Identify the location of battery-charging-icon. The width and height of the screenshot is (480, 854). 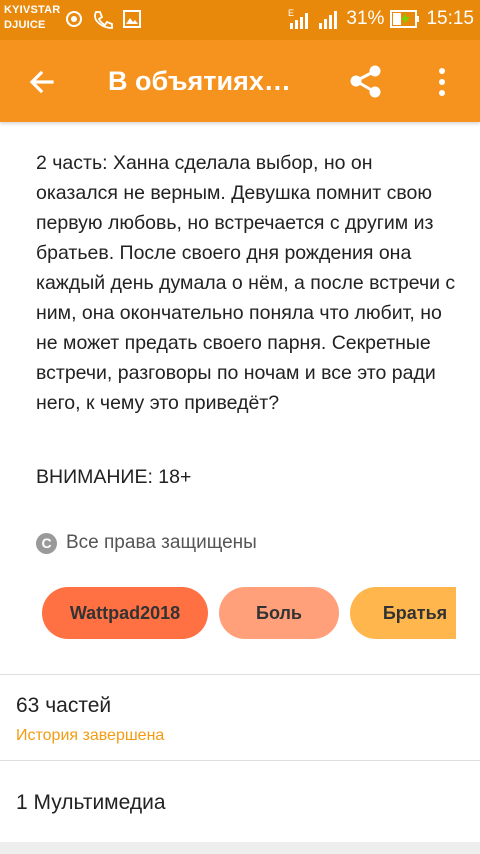
(405, 19).